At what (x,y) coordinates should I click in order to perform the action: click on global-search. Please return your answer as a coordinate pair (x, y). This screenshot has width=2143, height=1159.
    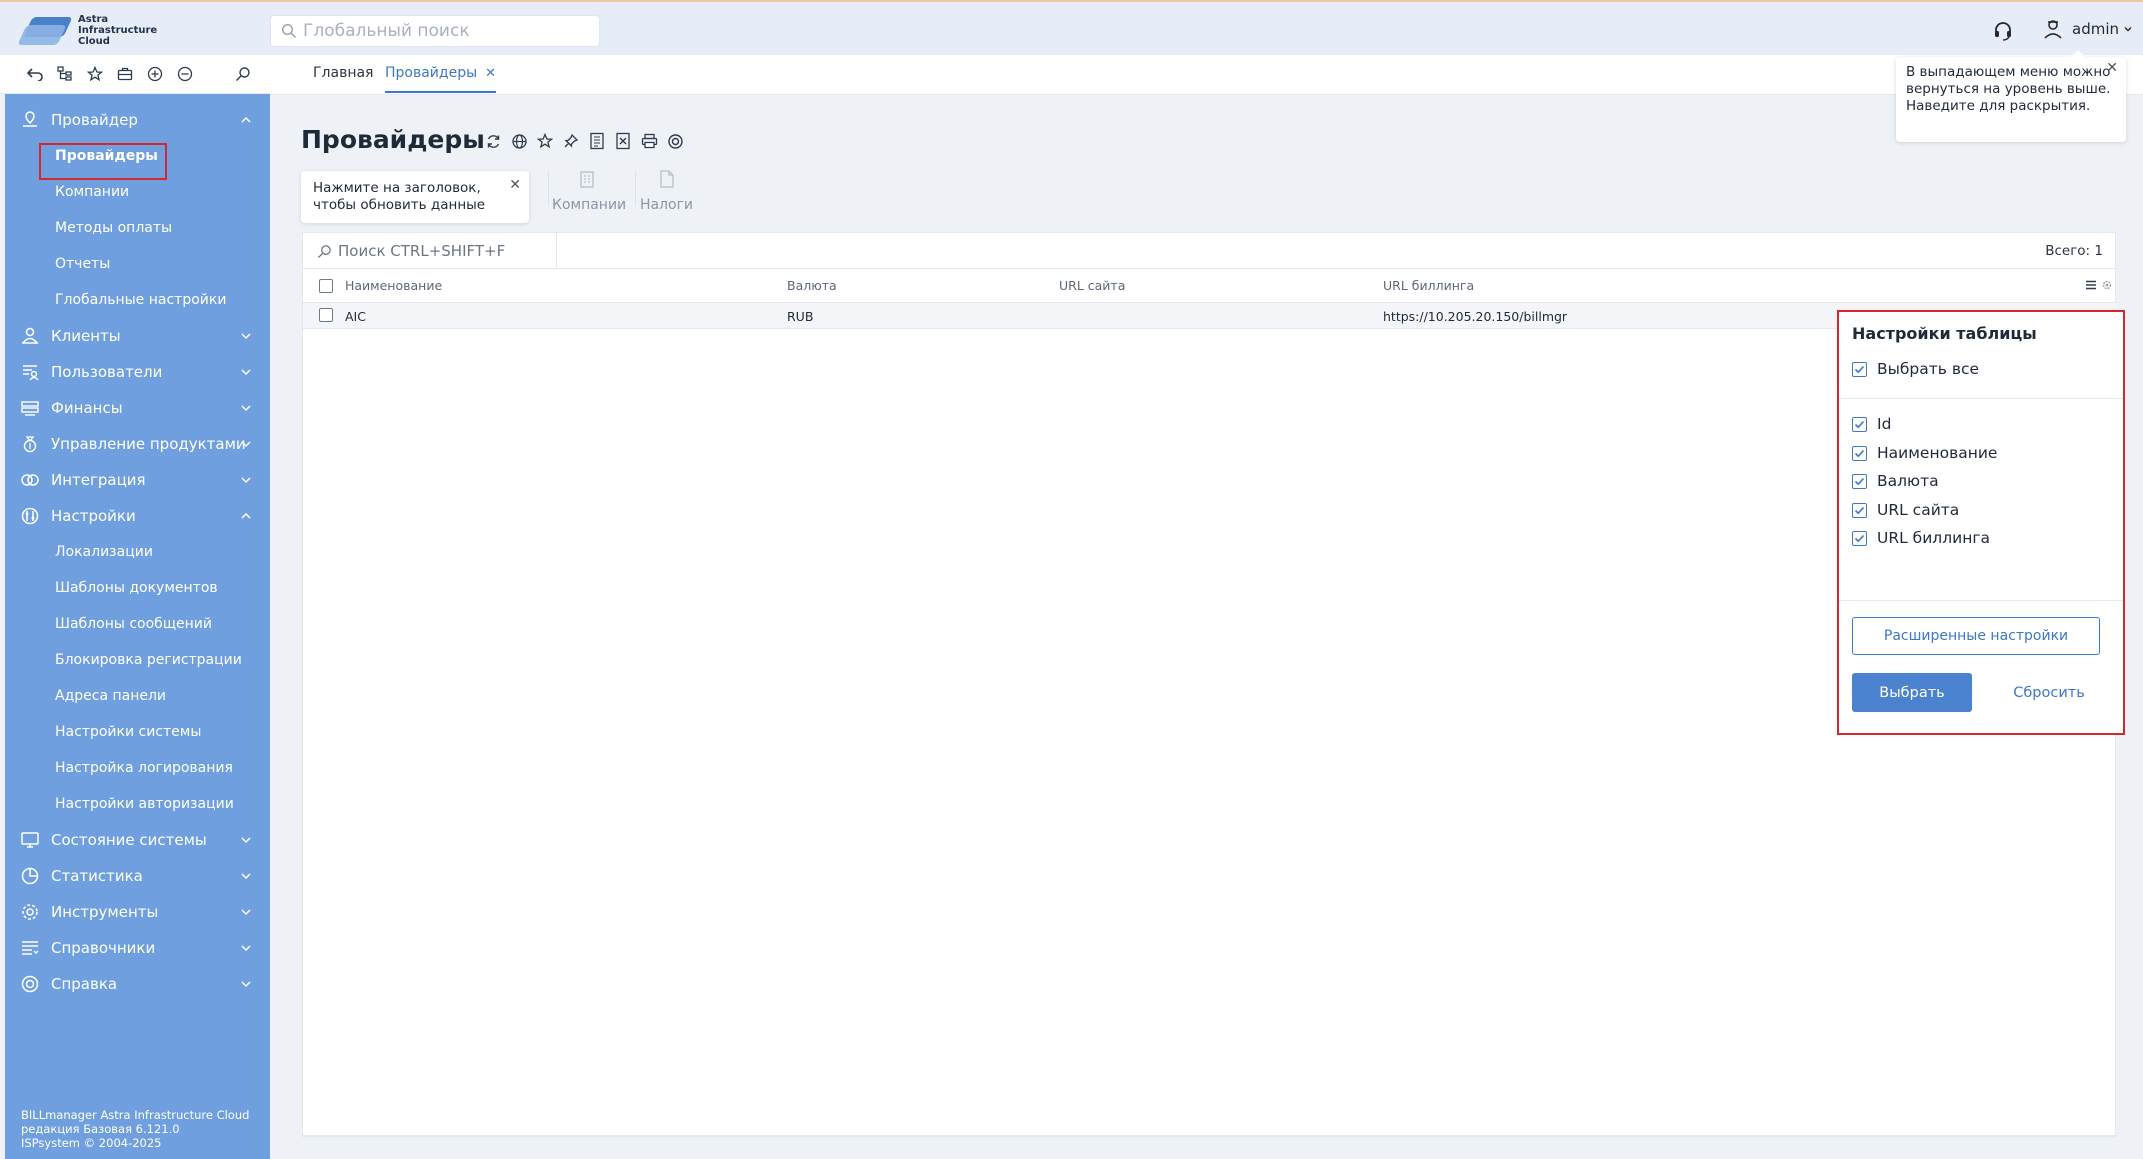
    Looking at the image, I should click on (435, 31).